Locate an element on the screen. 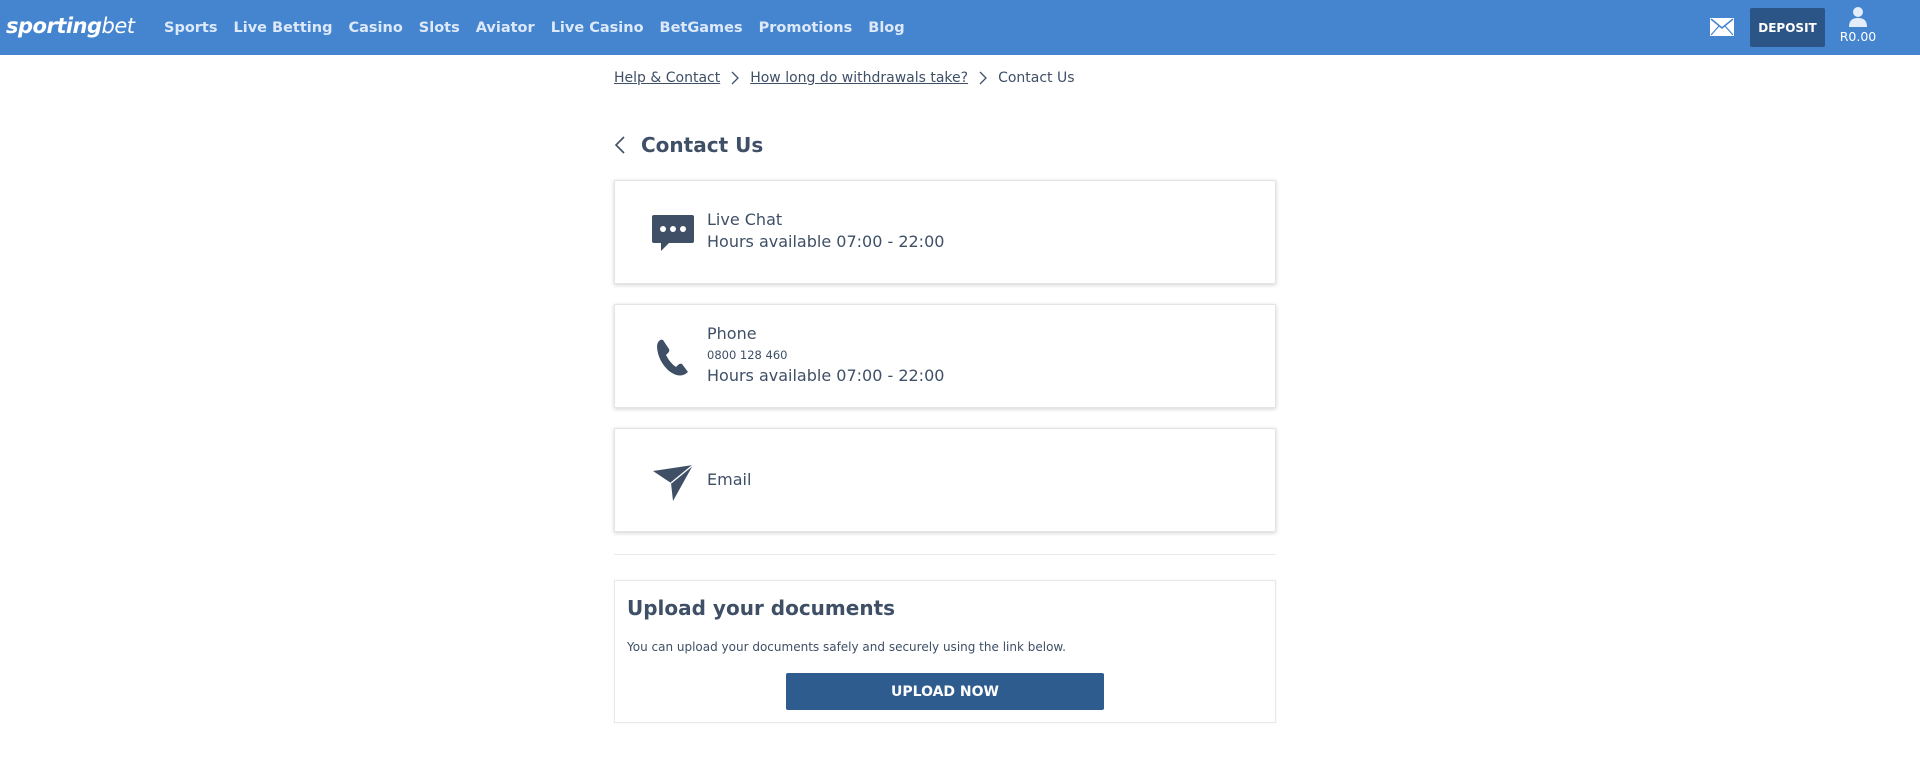  email-card: Email is located at coordinates (945, 480).